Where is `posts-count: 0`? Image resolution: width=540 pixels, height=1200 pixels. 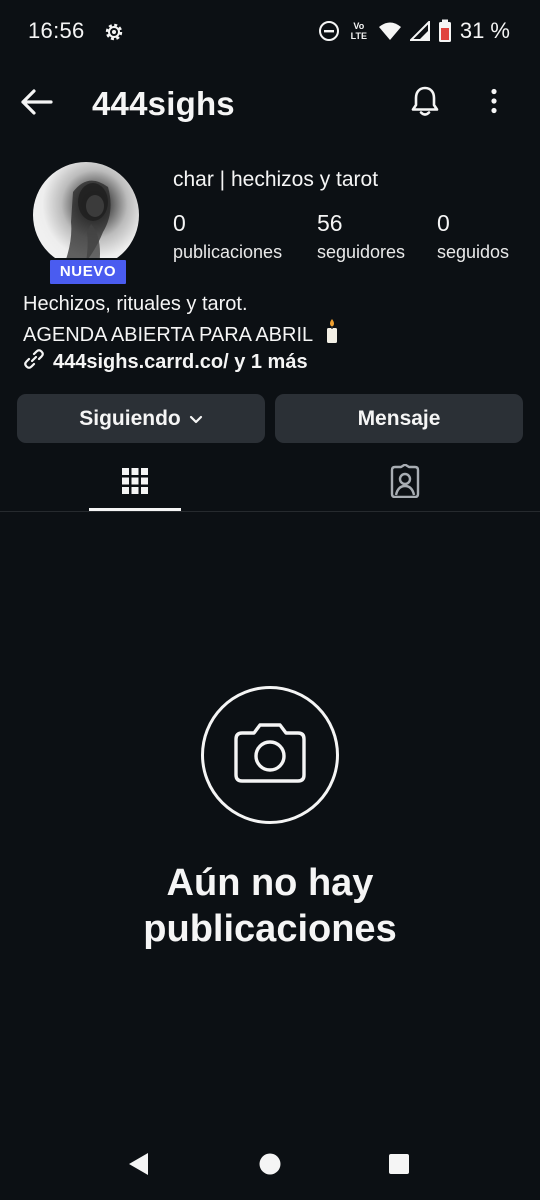 posts-count: 0 is located at coordinates (179, 223).